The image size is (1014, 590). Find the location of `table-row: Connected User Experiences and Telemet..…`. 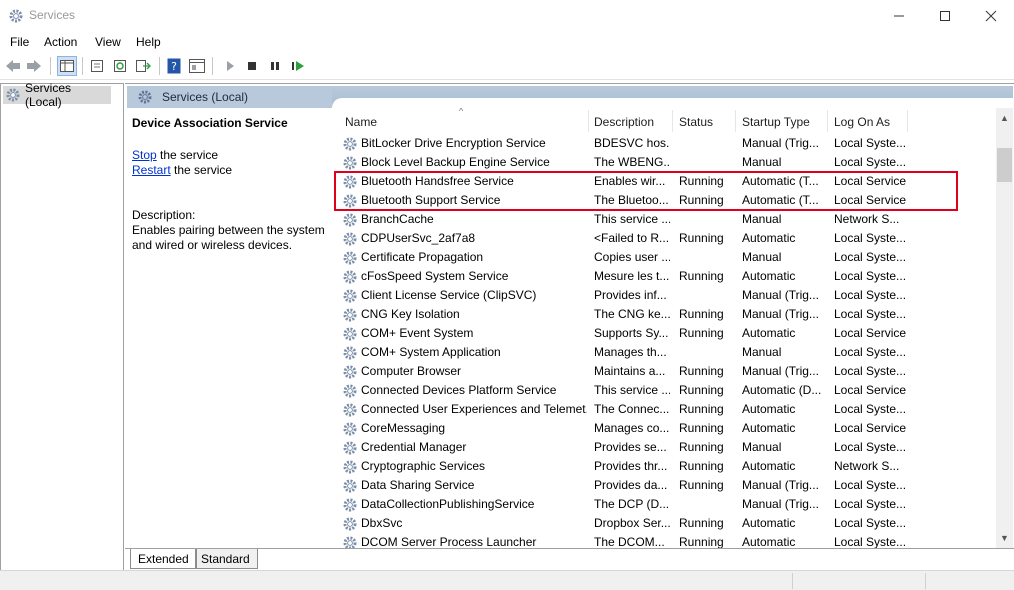

table-row: Connected User Experiences and Telemet..… is located at coordinates (663, 409).